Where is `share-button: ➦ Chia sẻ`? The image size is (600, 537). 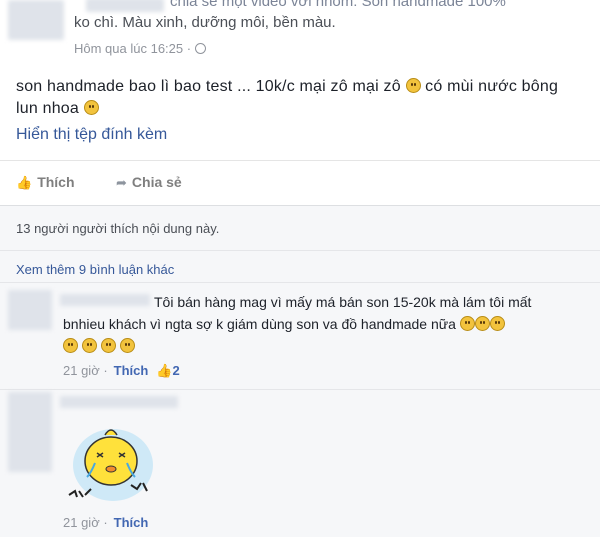 share-button: ➦ Chia sẻ is located at coordinates (149, 182).